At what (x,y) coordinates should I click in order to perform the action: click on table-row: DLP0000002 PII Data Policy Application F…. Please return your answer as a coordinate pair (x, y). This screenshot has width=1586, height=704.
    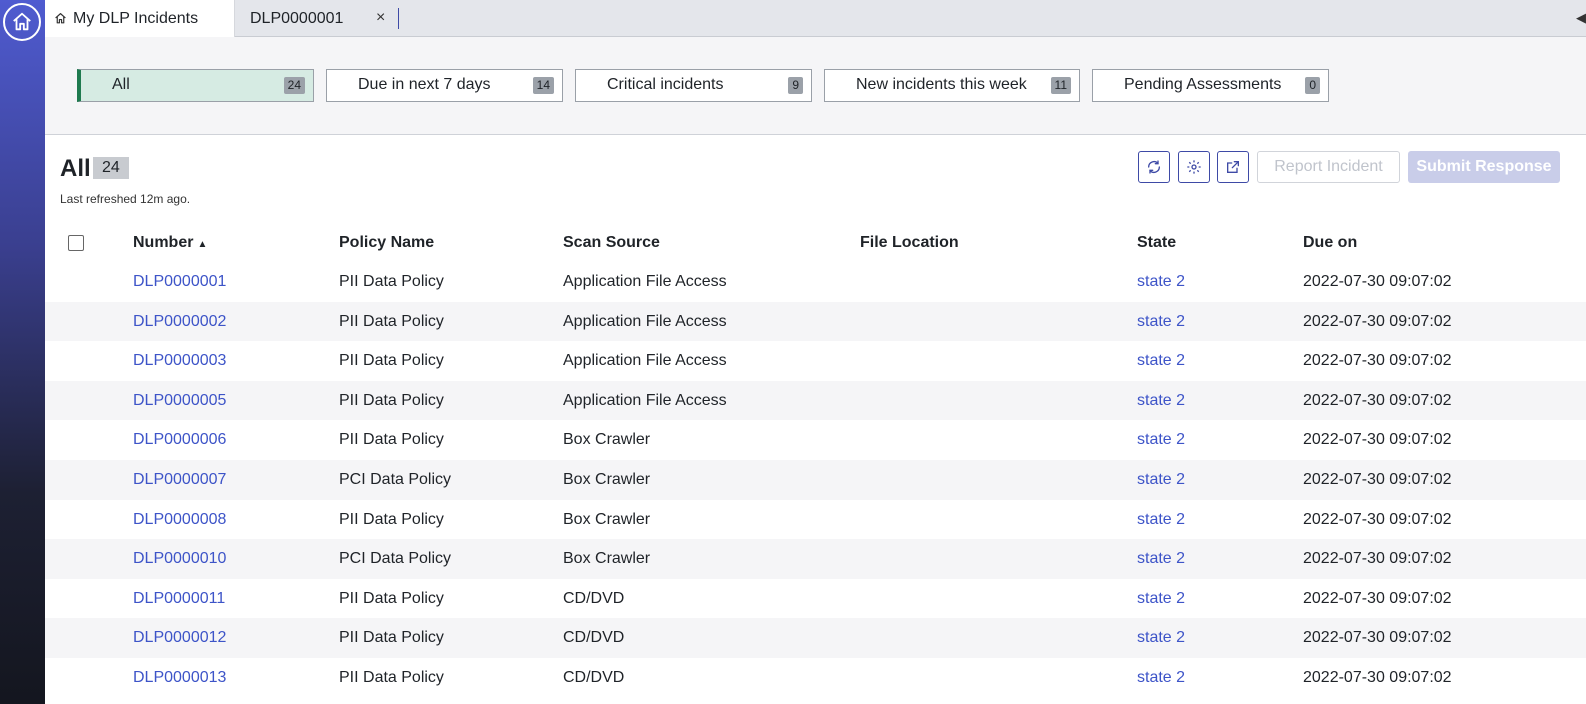
    Looking at the image, I should click on (815, 321).